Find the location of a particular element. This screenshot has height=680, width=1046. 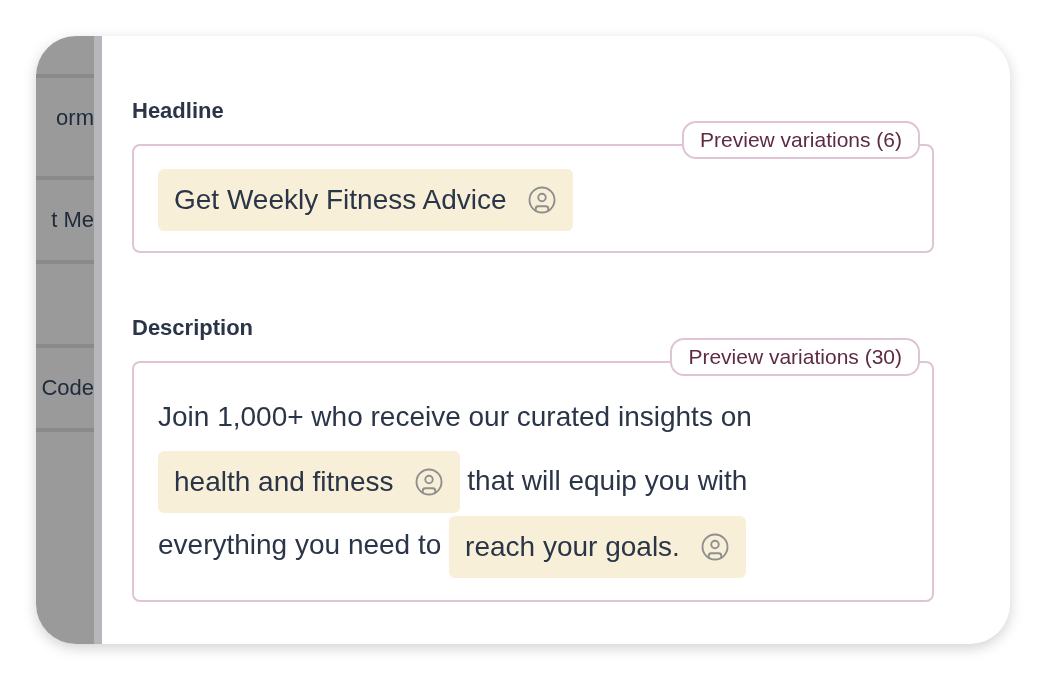

preview-variations-button: Preview variations (6) is located at coordinates (801, 140).